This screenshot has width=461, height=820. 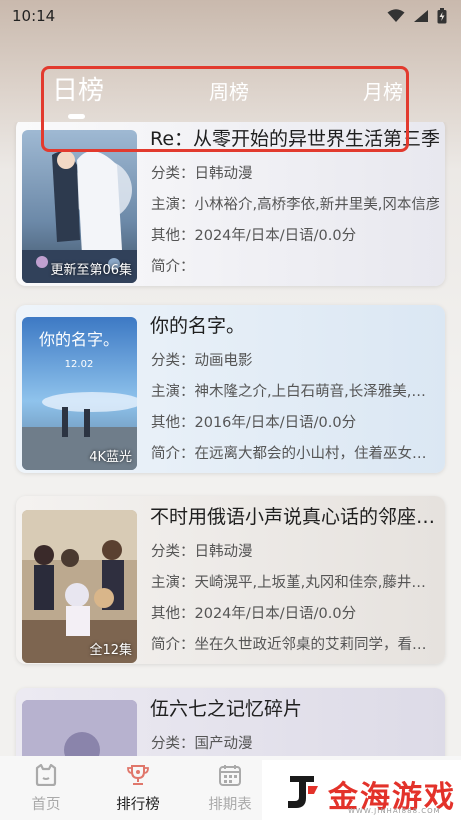 I want to click on status-icons, so click(x=417, y=16).